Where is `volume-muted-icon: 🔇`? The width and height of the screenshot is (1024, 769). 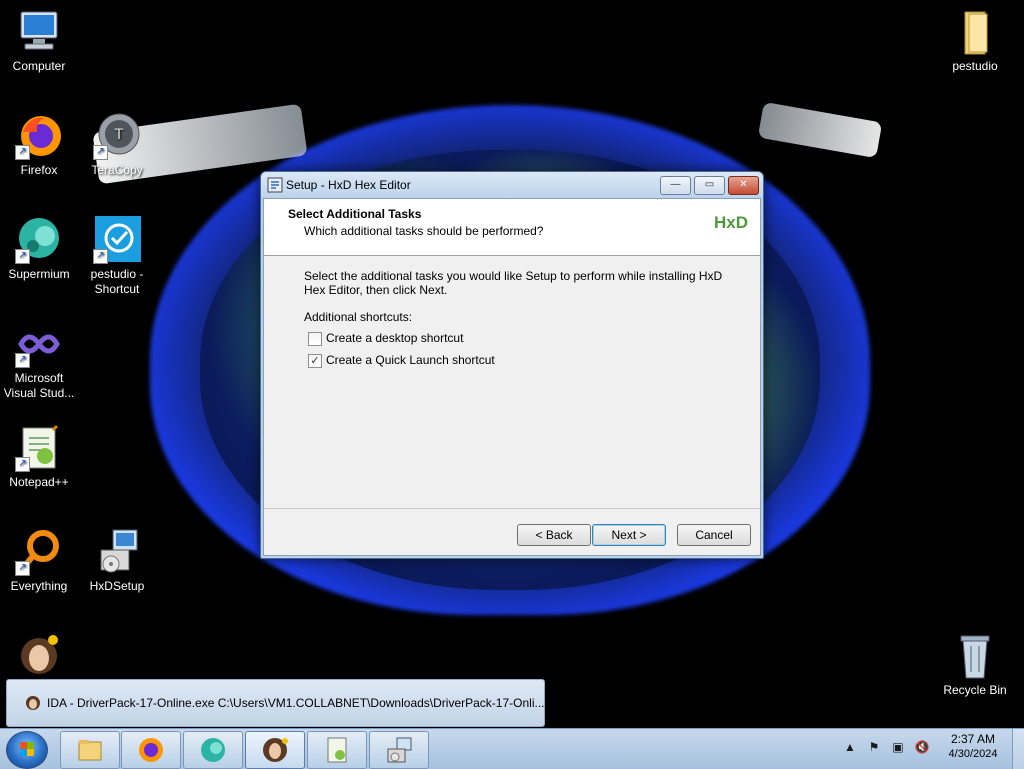
volume-muted-icon: 🔇 is located at coordinates (922, 747).